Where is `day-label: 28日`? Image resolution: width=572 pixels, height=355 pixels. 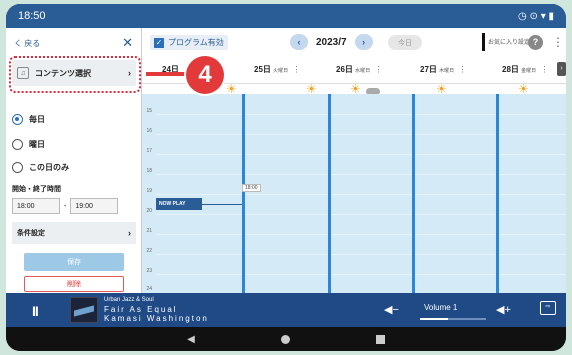
day-label: 28日 is located at coordinates (510, 69).